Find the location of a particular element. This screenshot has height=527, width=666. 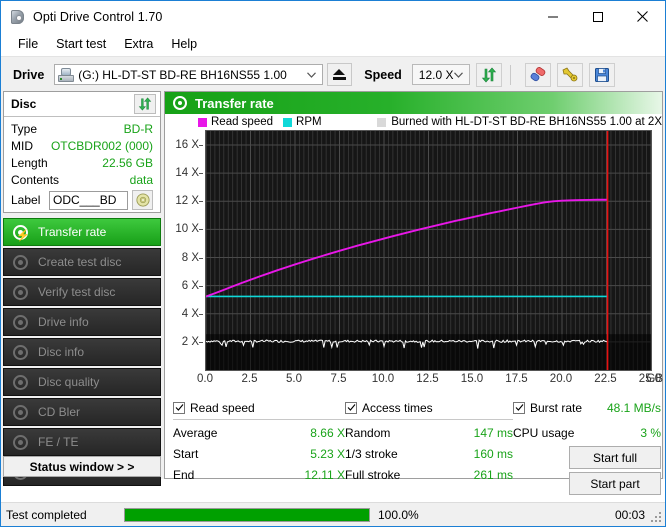

read-speed-checkbox-row: Read speed is located at coordinates (259, 407).